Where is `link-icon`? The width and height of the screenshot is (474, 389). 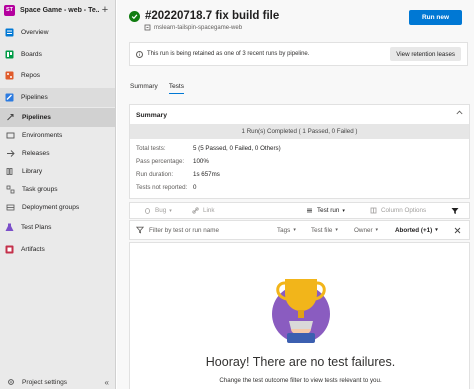 link-icon is located at coordinates (195, 210).